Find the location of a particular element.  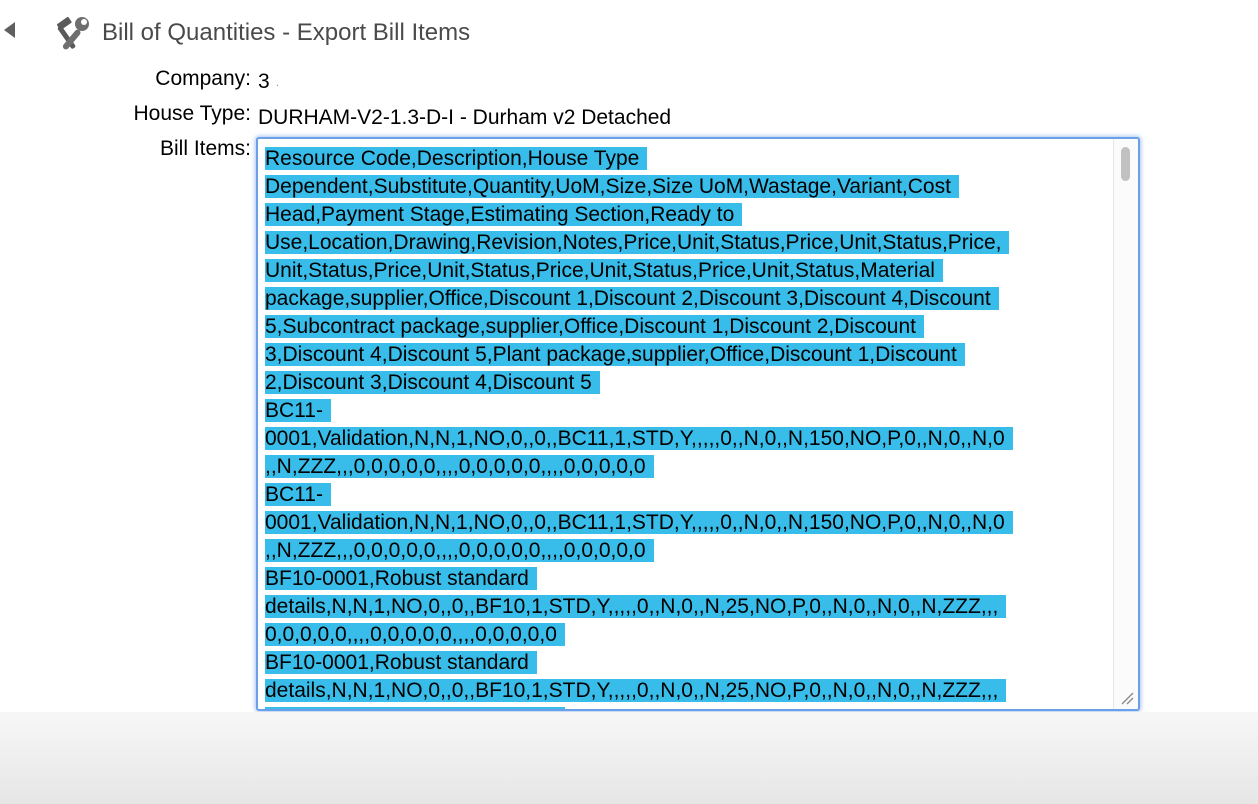

selected-text: Resource Code,Description,House Type is located at coordinates (456, 158).